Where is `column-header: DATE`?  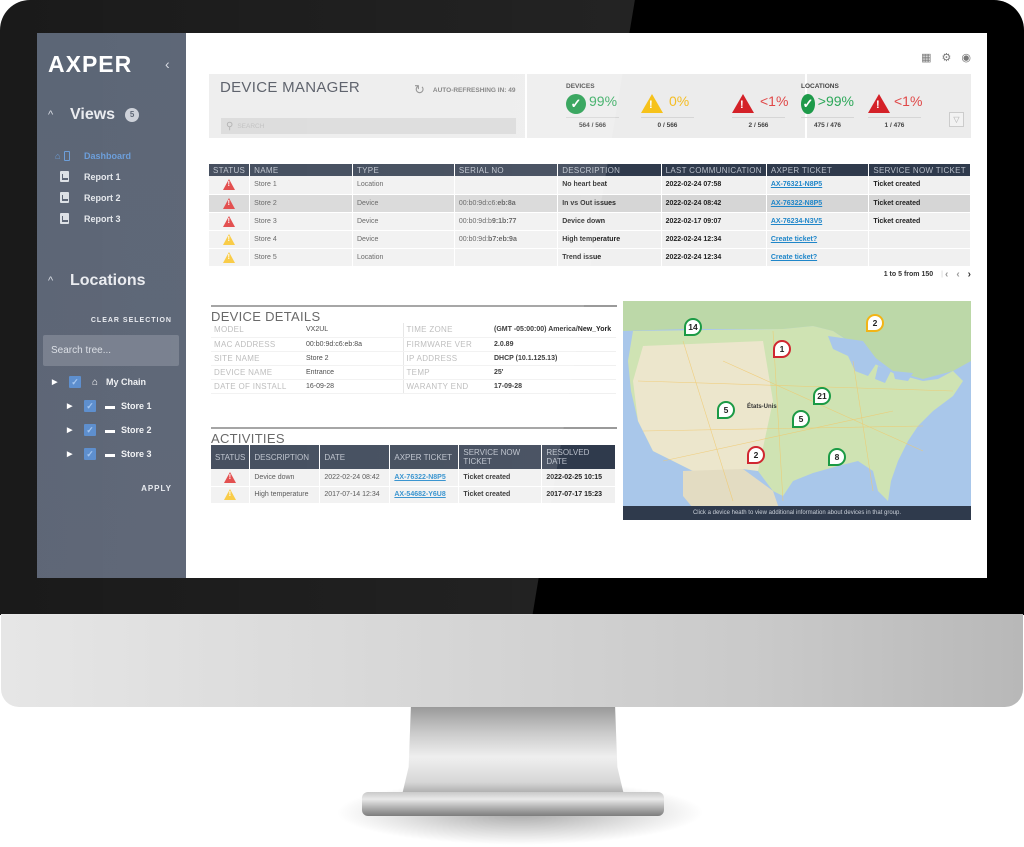
column-header: DATE is located at coordinates (355, 457).